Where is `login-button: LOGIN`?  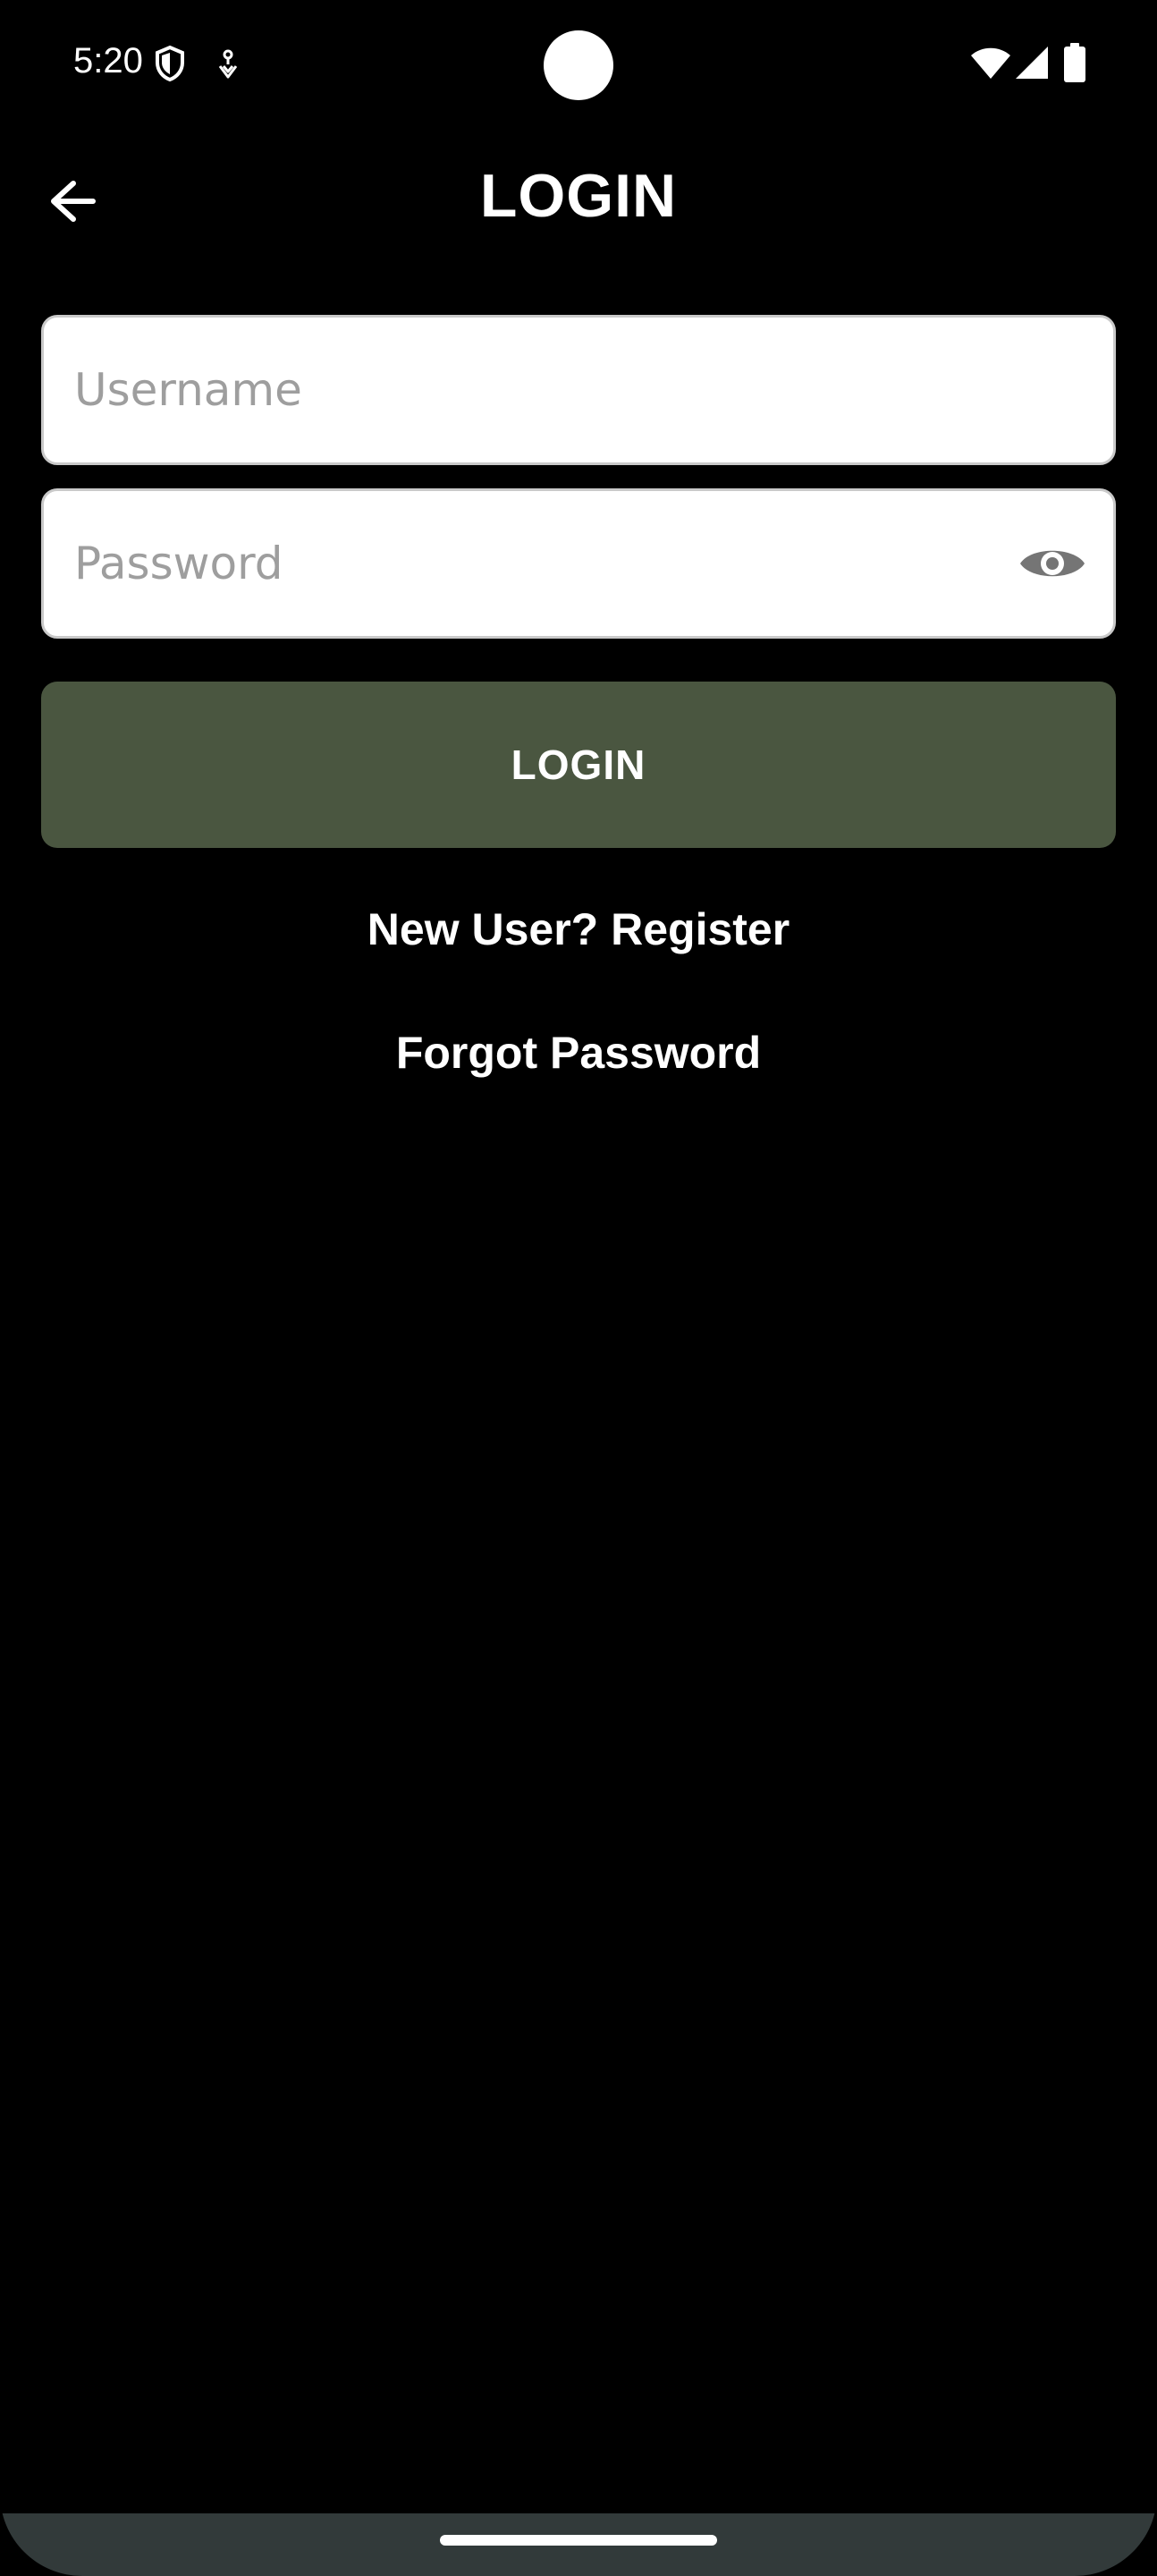
login-button: LOGIN is located at coordinates (578, 765).